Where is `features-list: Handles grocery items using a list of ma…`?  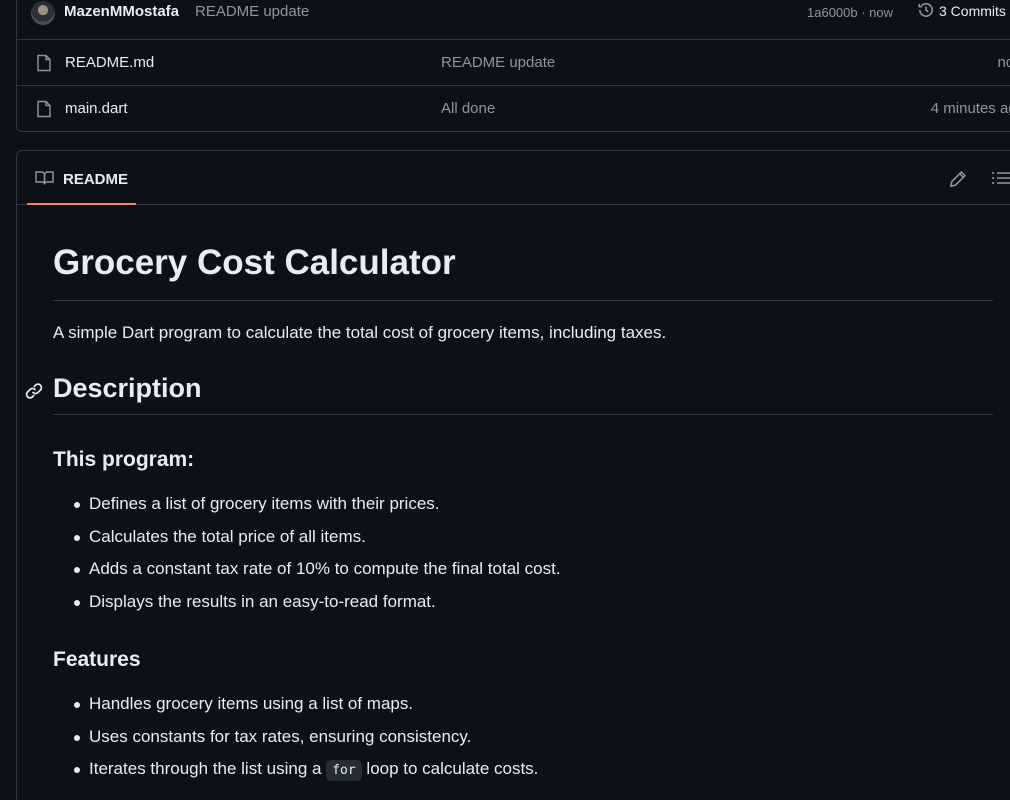 features-list: Handles grocery items using a list of ma… is located at coordinates (295, 742).